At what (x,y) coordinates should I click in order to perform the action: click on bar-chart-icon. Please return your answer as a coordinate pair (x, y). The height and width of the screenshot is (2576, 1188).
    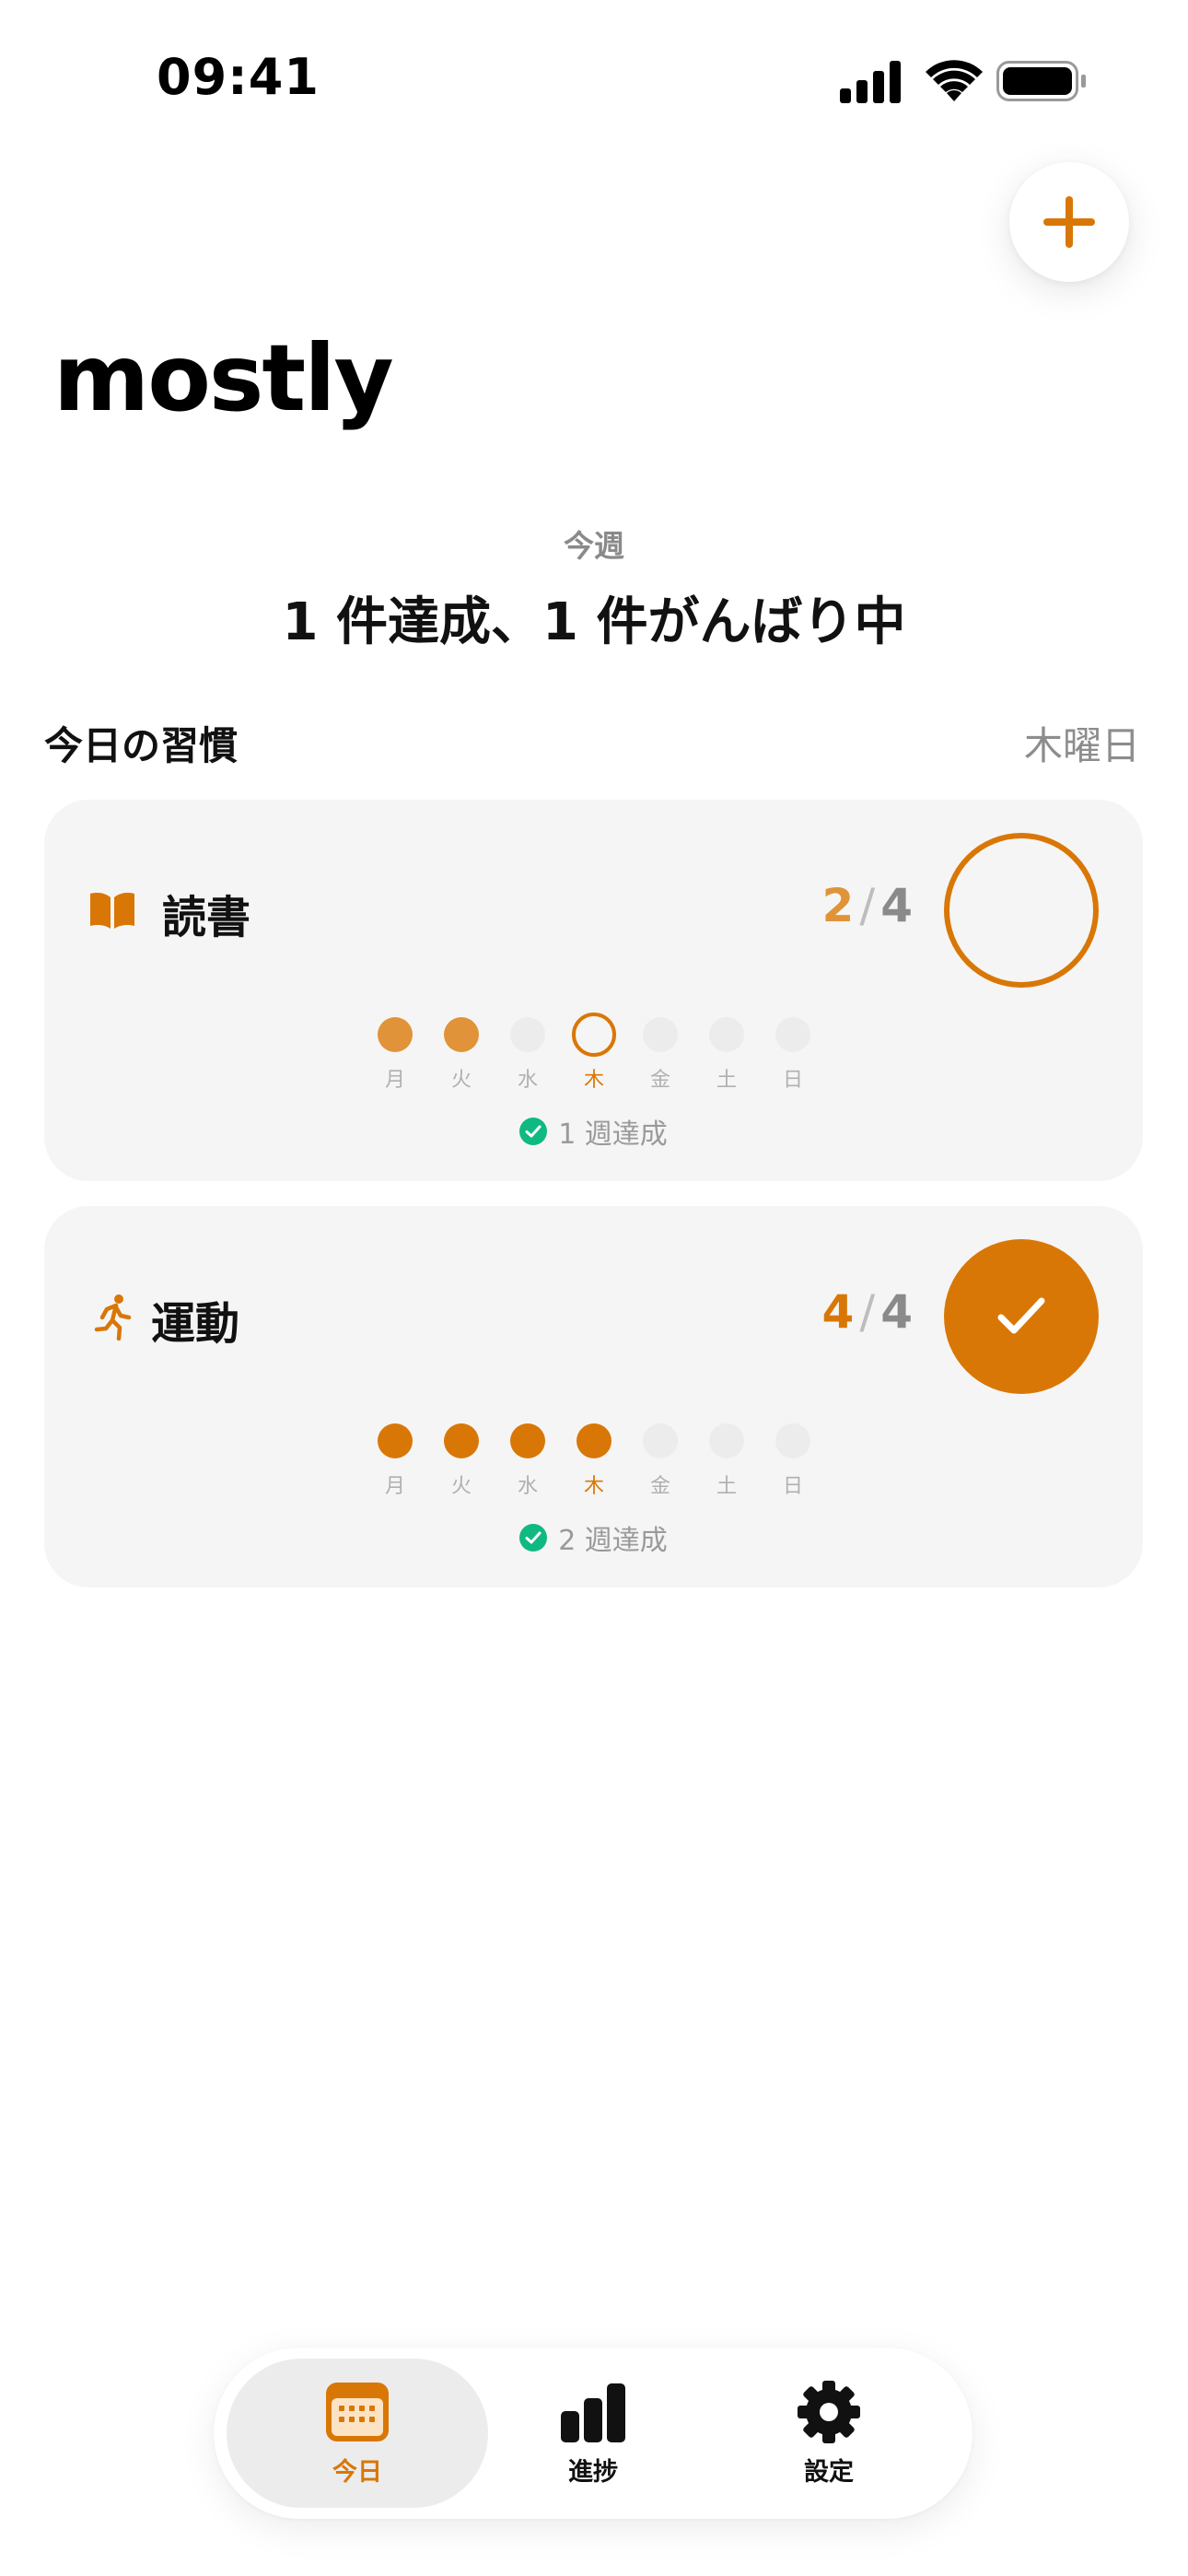
    Looking at the image, I should click on (593, 2412).